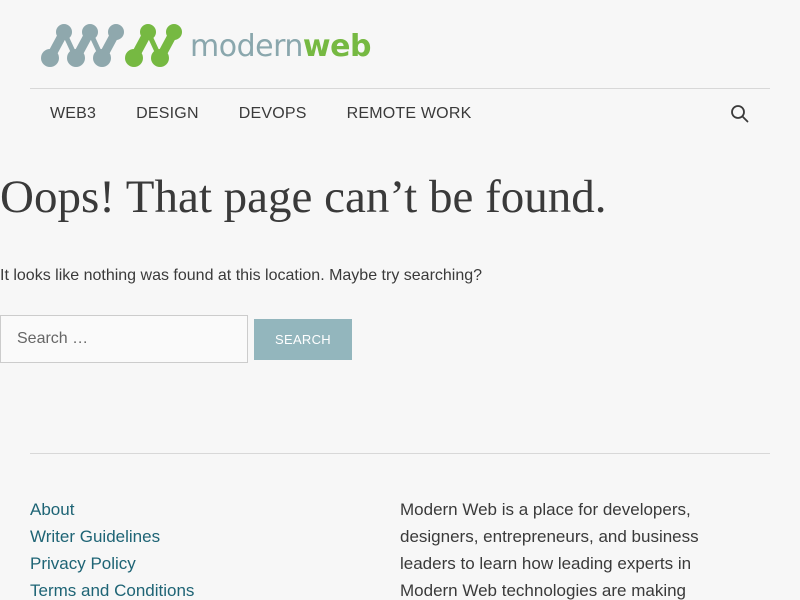 This screenshot has height=600, width=800. What do you see at coordinates (273, 114) in the screenshot?
I see `nav-item-devops: DEVOPS` at bounding box center [273, 114].